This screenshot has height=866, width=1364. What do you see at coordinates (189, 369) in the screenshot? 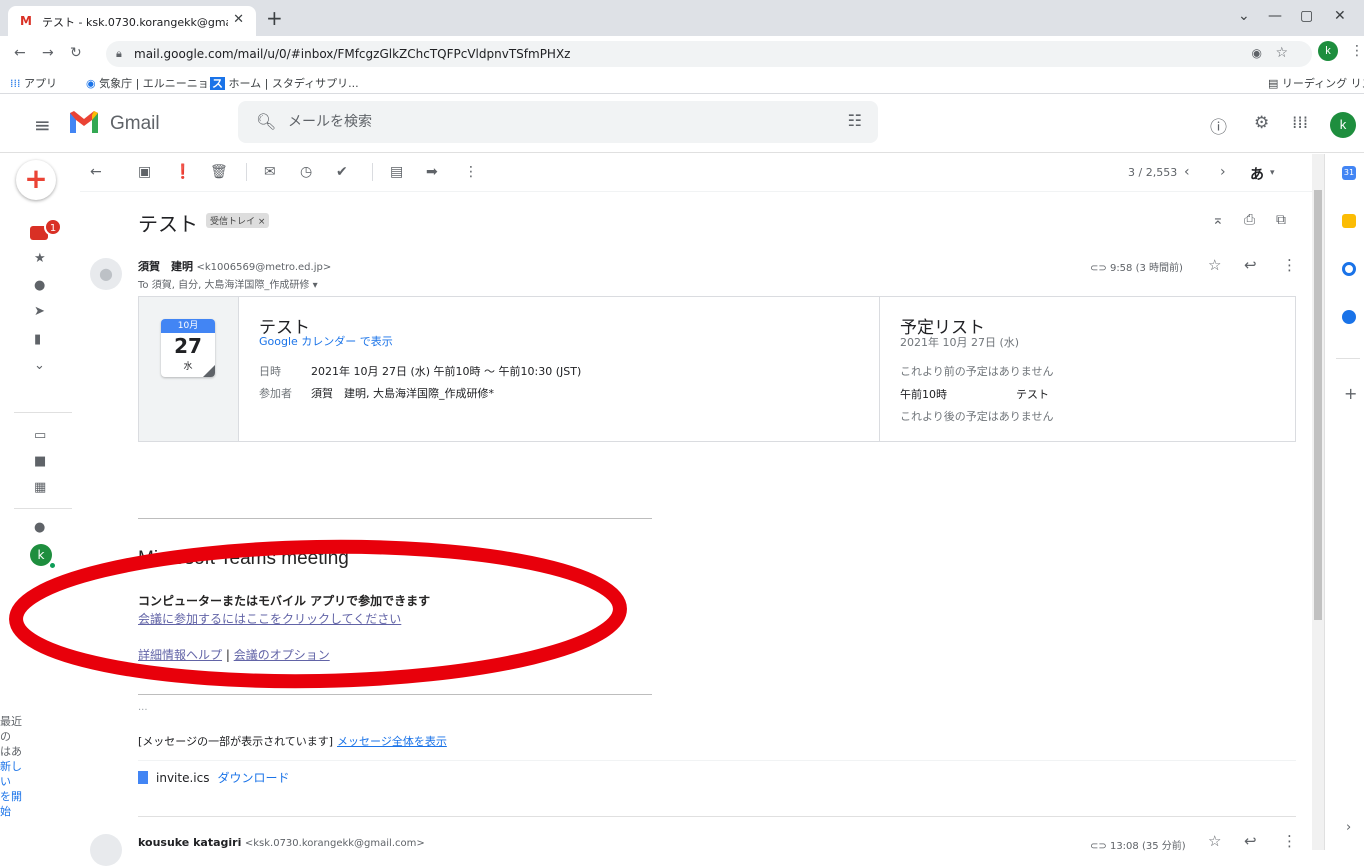
I see `invite-date-pane: 10月 27 水` at bounding box center [189, 369].